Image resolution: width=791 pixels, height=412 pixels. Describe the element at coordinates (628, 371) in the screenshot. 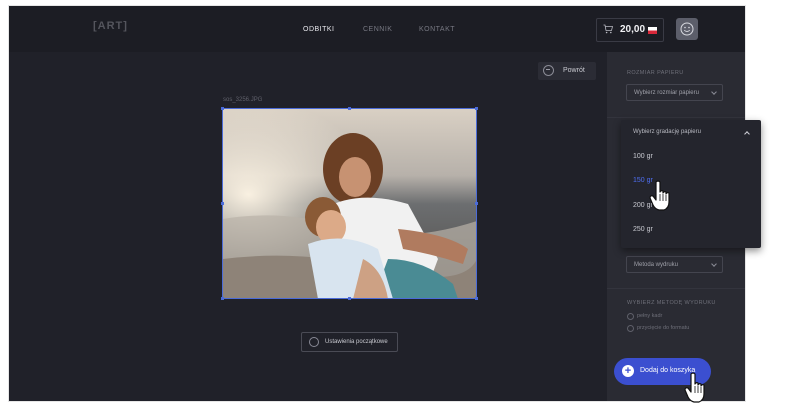

I see `plus-icon: +` at that location.